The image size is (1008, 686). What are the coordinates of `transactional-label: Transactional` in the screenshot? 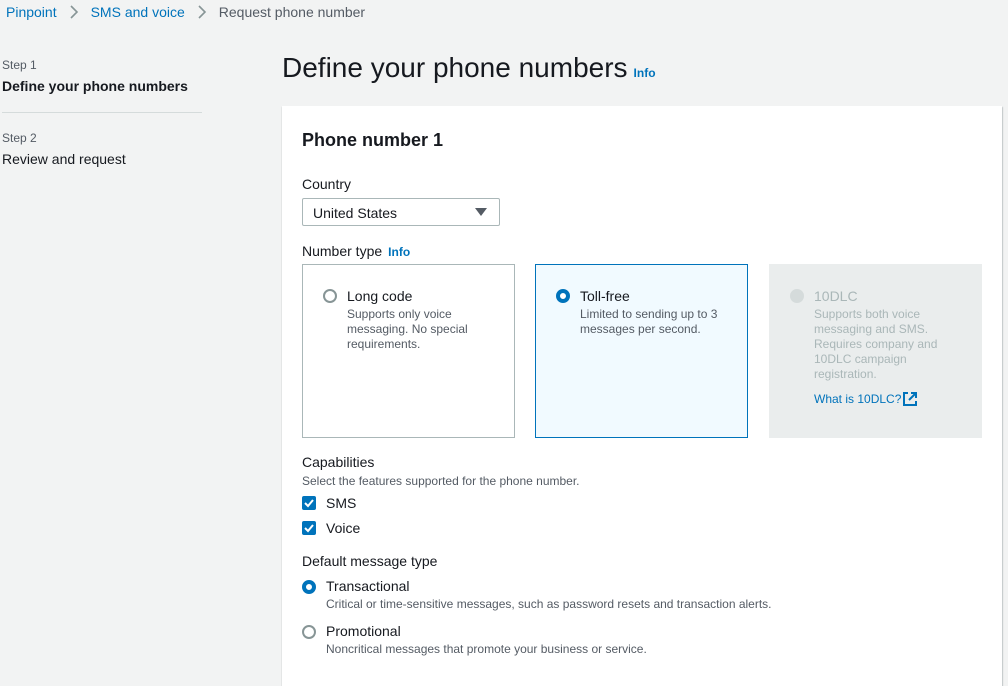 It's located at (368, 586).